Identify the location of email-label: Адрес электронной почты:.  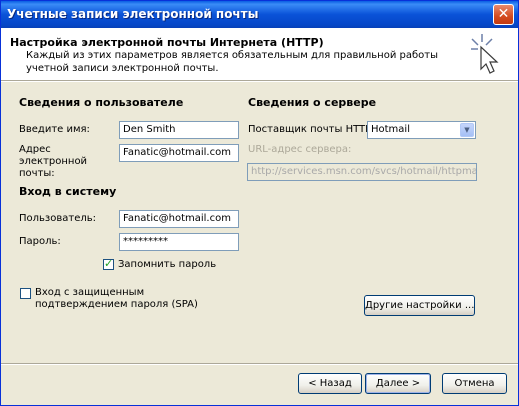
(53, 161).